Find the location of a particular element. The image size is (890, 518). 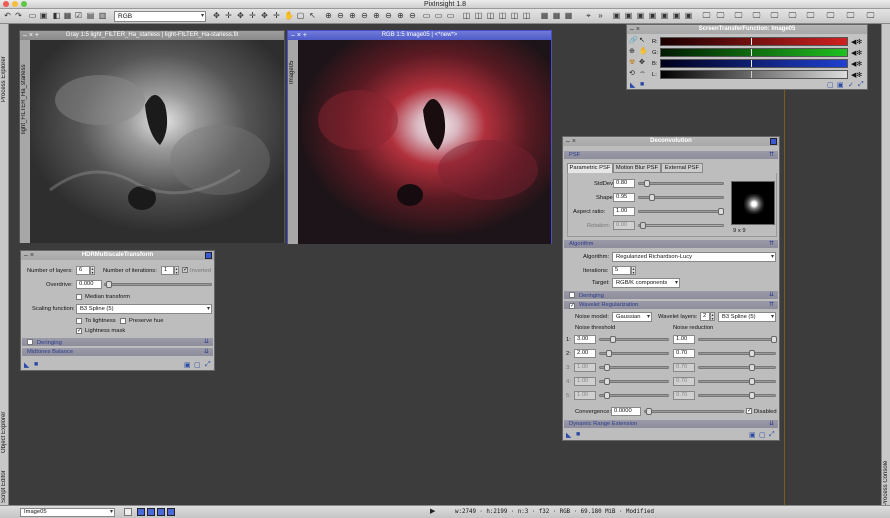

window-g-icon: ▣ is located at coordinates (688, 15).